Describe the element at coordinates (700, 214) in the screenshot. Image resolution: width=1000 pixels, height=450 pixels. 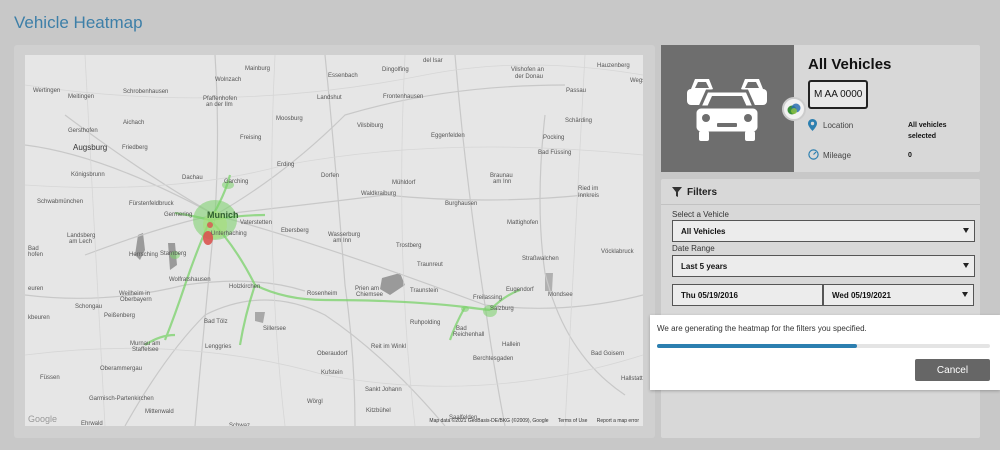
I see `select-vehicle-label: Select a Vehicle` at that location.